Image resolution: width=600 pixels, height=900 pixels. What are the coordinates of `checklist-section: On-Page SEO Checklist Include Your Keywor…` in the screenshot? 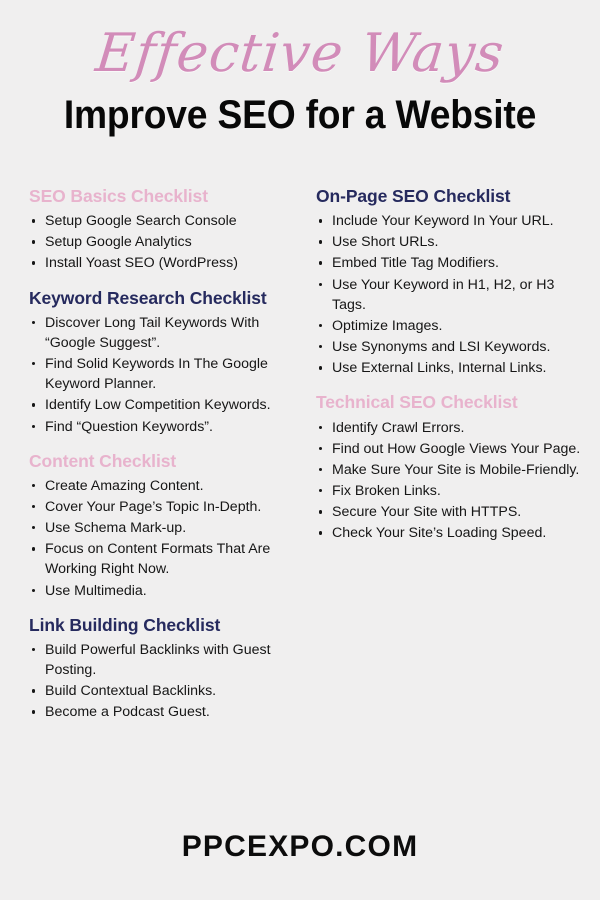 It's located at (450, 282).